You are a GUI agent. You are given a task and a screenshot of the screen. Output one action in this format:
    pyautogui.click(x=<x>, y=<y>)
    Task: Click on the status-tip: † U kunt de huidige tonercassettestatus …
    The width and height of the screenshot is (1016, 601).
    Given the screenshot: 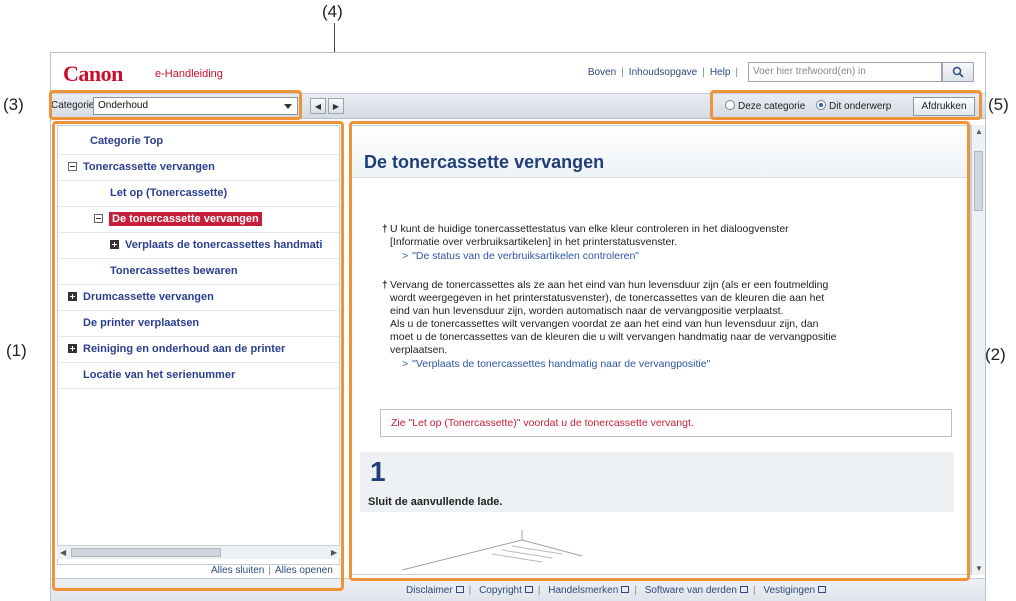 What is the action you would take?
    pyautogui.click(x=671, y=243)
    